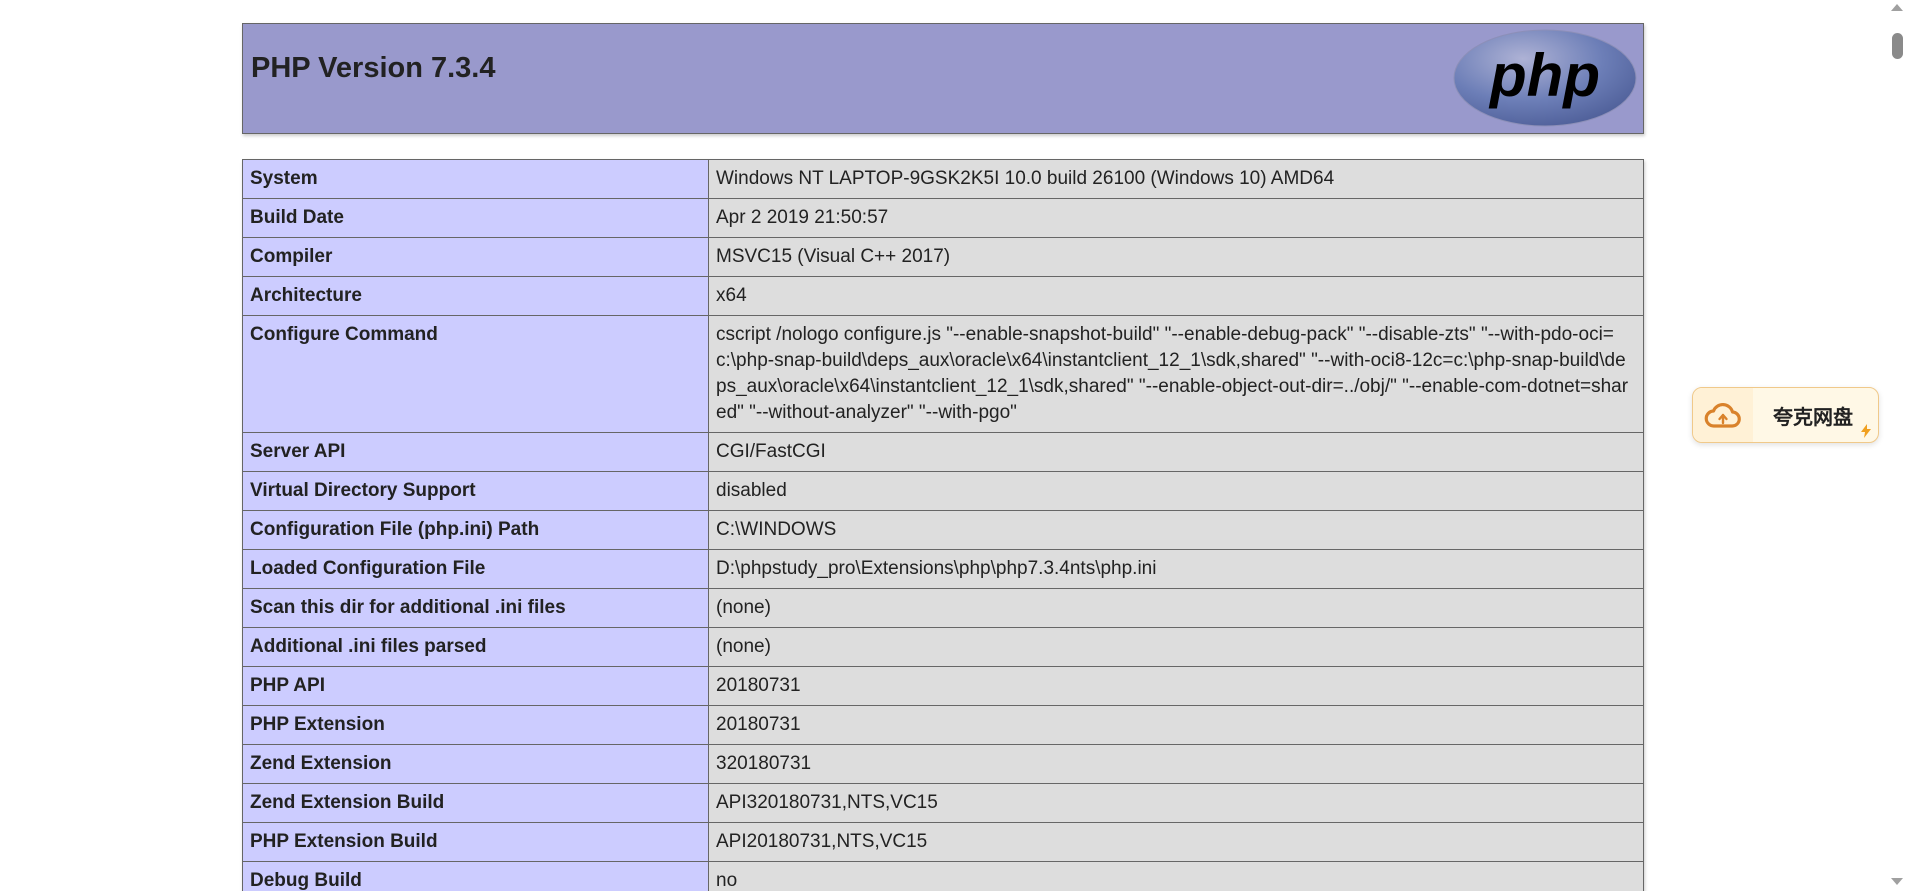  I want to click on info-key: Architecture, so click(475, 296).